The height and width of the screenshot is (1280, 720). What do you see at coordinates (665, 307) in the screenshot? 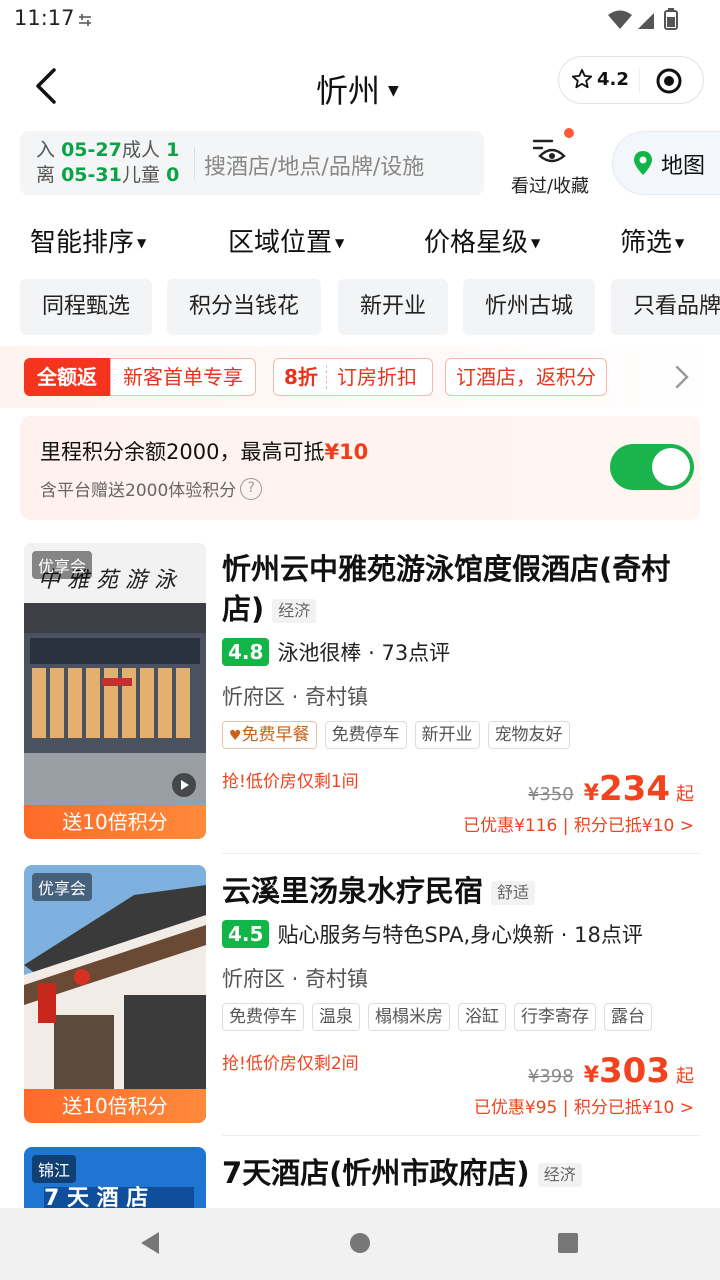
I see `quick-tag: 只看品牌` at bounding box center [665, 307].